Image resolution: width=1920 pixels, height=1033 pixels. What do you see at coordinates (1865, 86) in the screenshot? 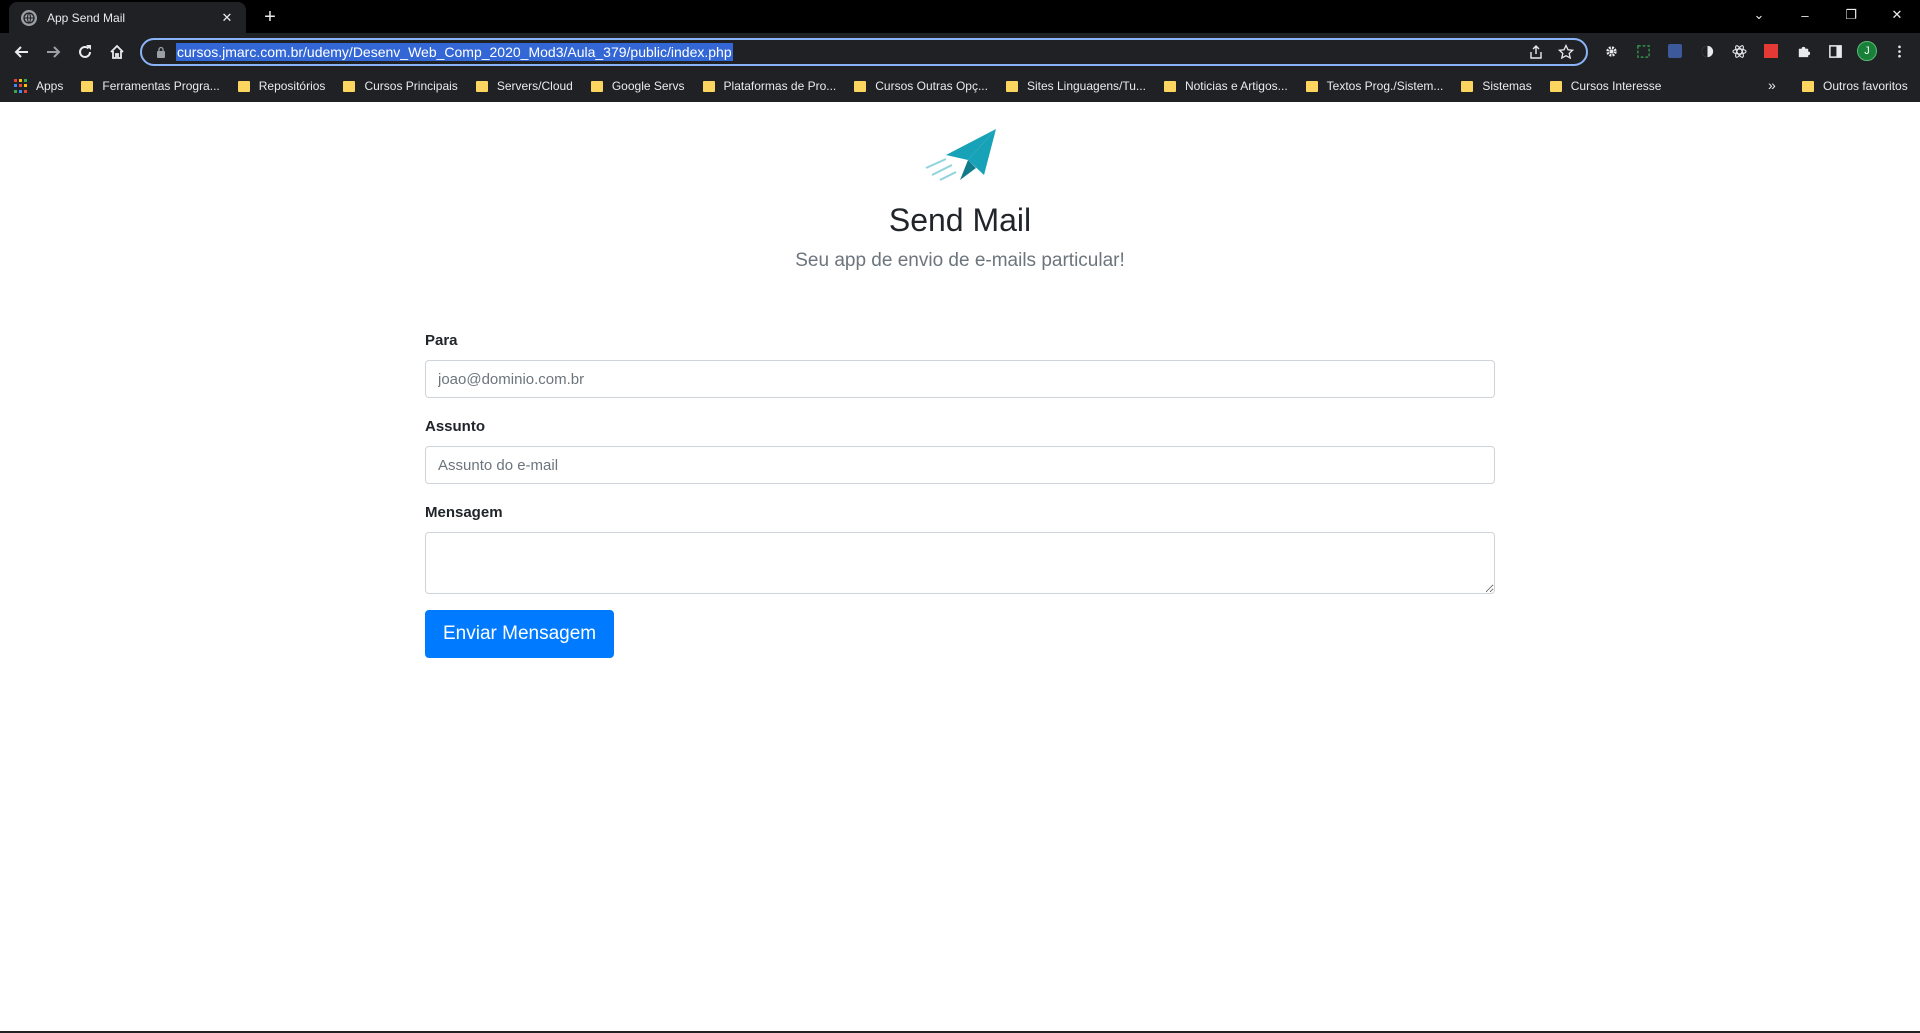
I see `bookmark-label: Outros favoritos` at bounding box center [1865, 86].